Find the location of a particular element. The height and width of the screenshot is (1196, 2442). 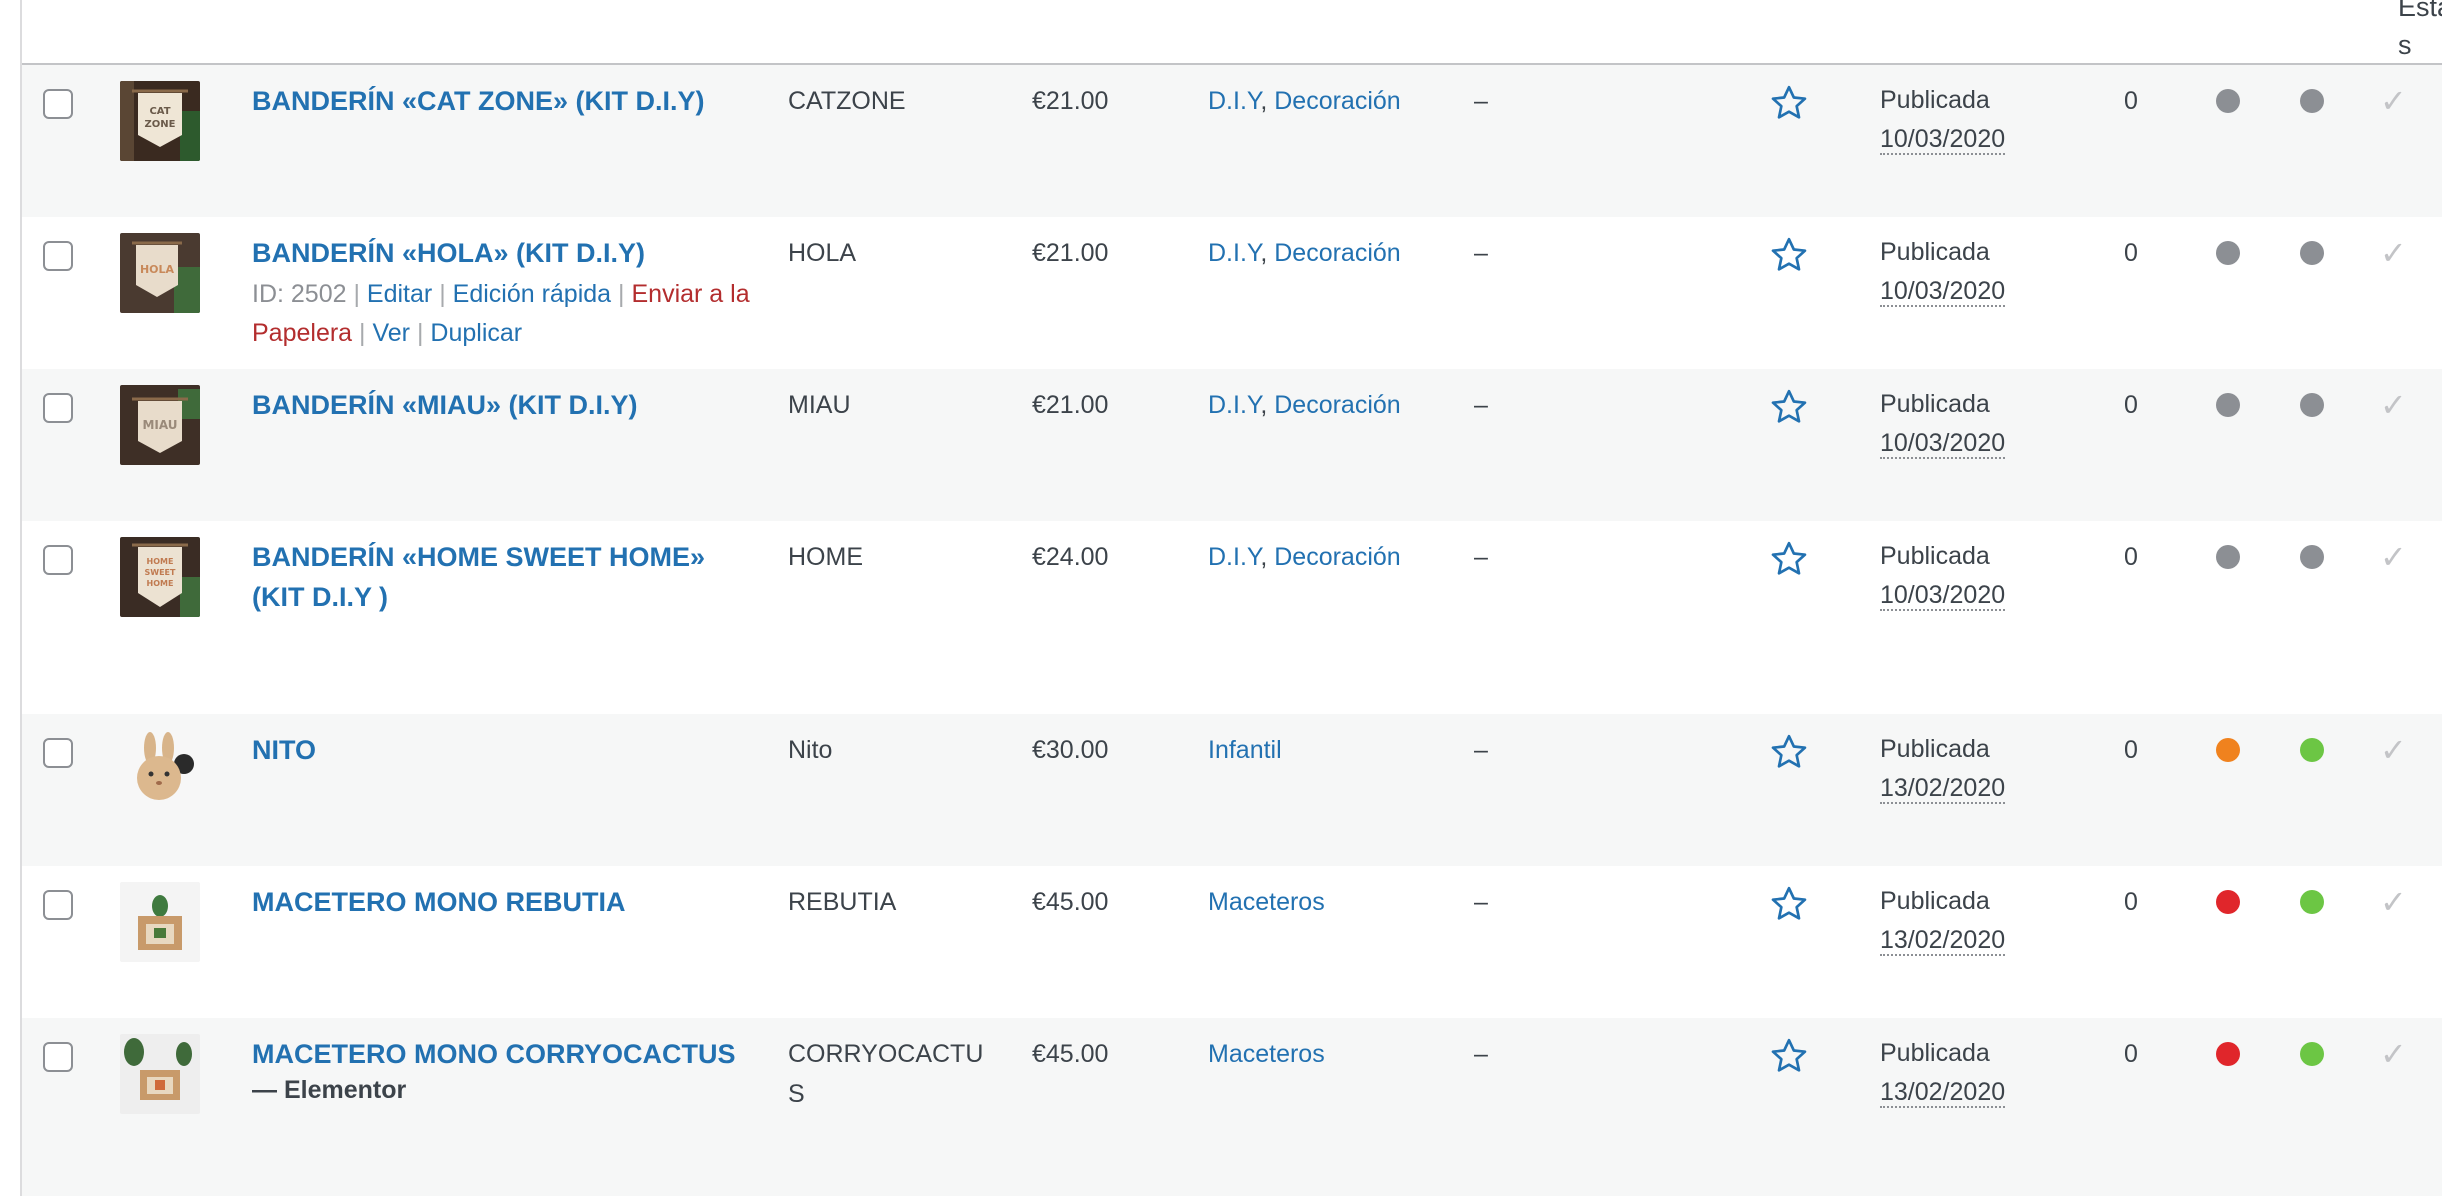

duplicate-link: Duplicar is located at coordinates (476, 333).